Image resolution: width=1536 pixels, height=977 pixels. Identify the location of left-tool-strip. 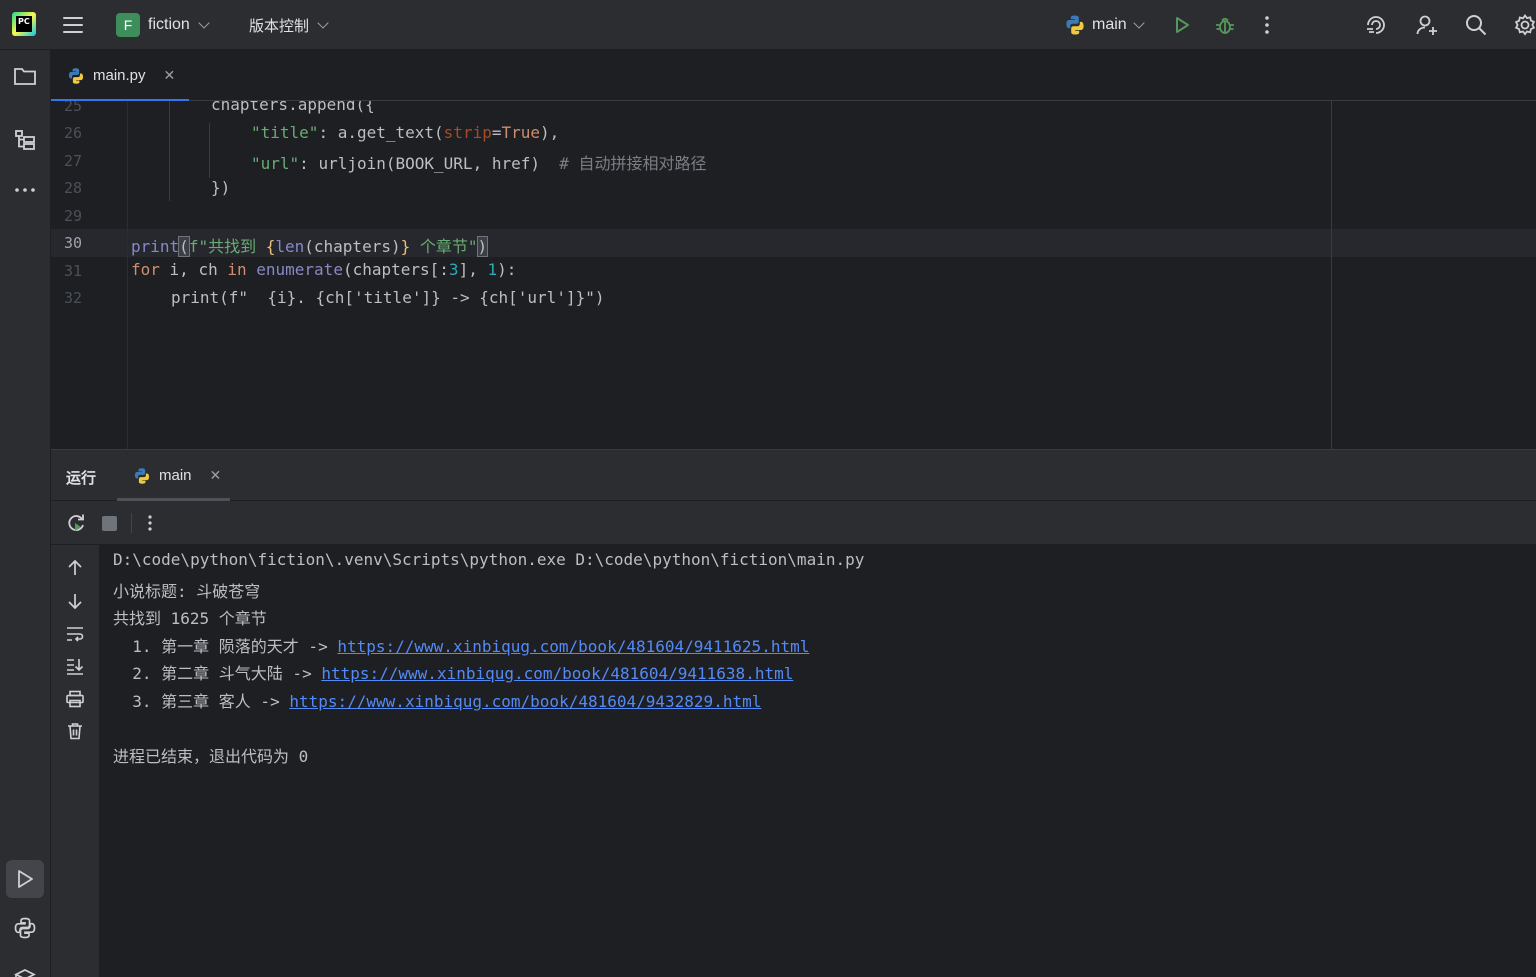
(25, 513).